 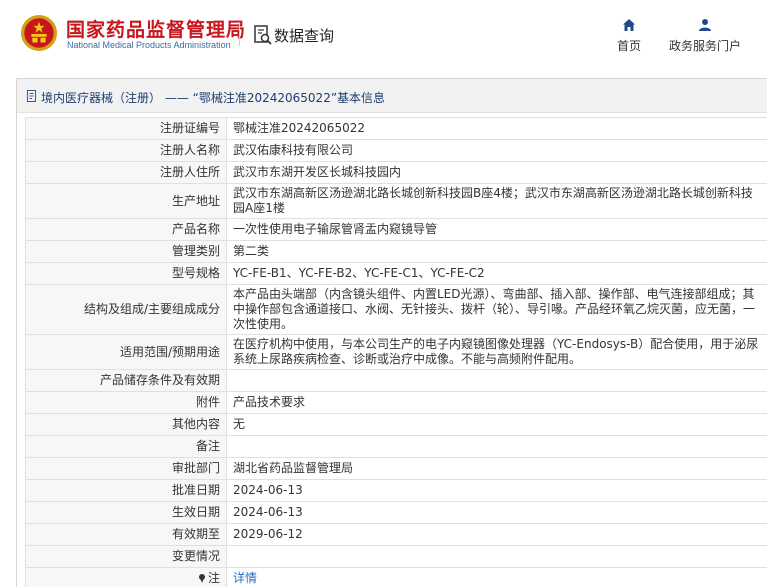 I want to click on table-row: 产品储存条件及有效期, so click(x=396, y=380).